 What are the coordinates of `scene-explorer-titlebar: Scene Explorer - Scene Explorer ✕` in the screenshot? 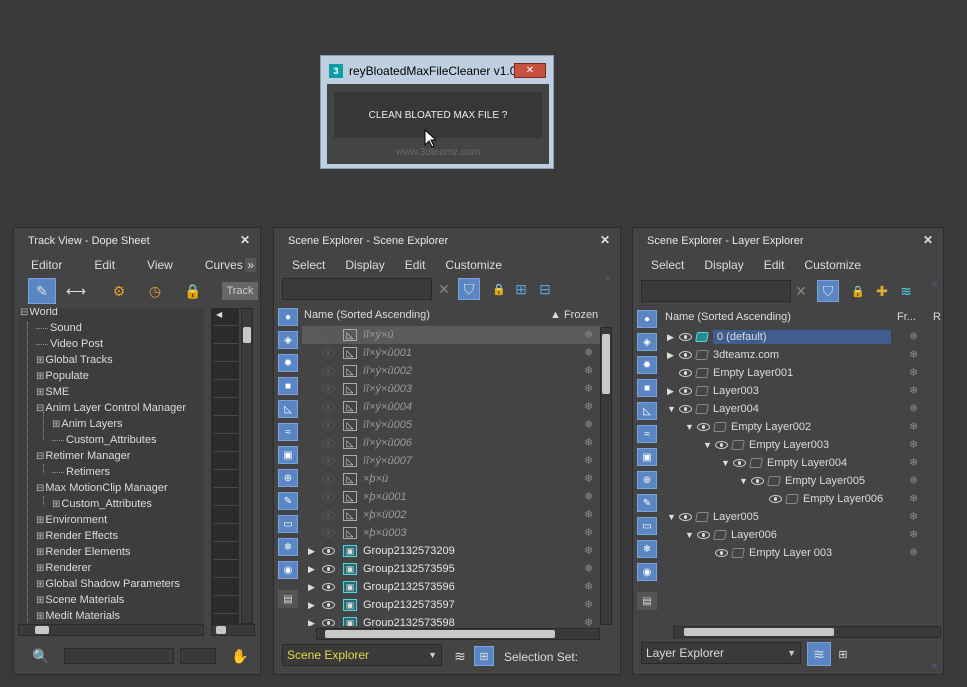 It's located at (447, 241).